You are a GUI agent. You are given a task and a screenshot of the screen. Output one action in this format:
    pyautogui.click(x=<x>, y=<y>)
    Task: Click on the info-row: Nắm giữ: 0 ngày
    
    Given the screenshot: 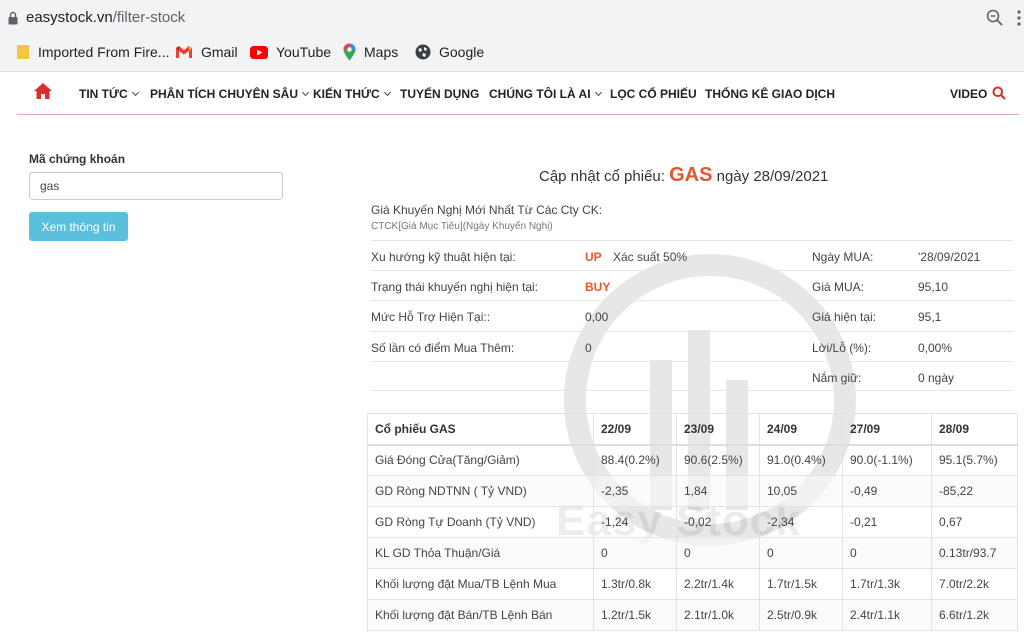 What is the action you would take?
    pyautogui.click(x=692, y=376)
    